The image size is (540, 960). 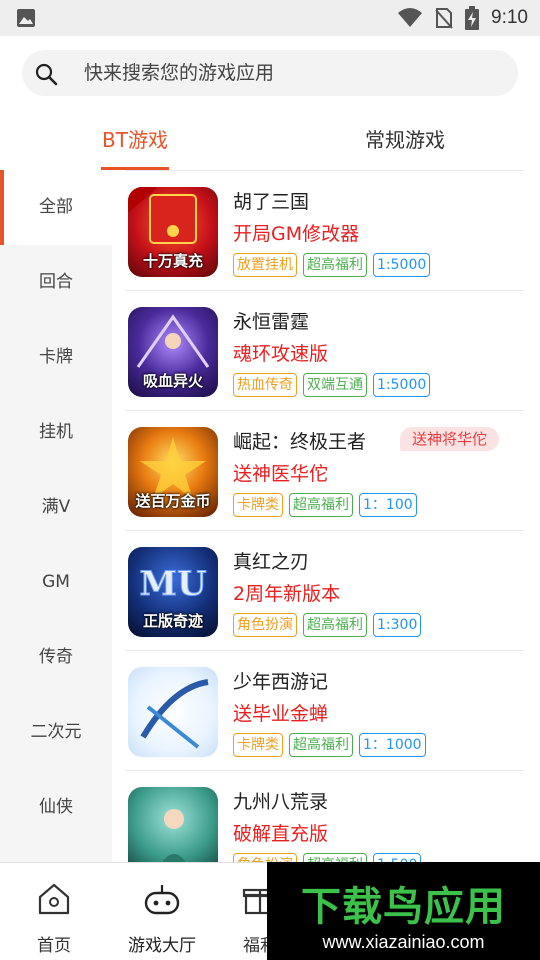 I want to click on gallery-notification-icon, so click(x=26, y=18).